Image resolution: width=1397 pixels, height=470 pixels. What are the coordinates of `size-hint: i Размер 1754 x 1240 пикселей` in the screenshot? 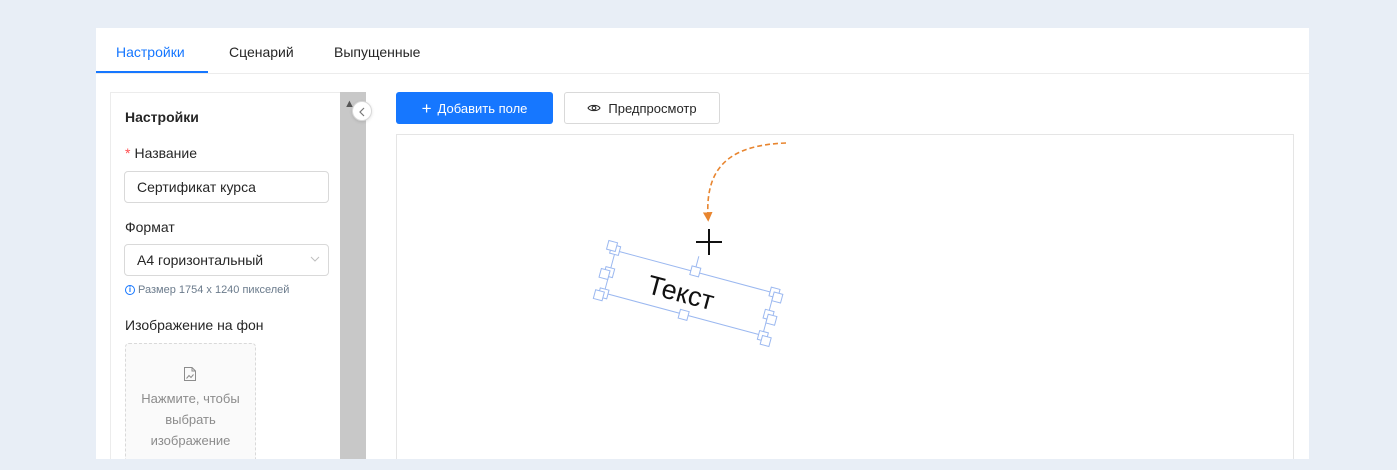 It's located at (207, 290).